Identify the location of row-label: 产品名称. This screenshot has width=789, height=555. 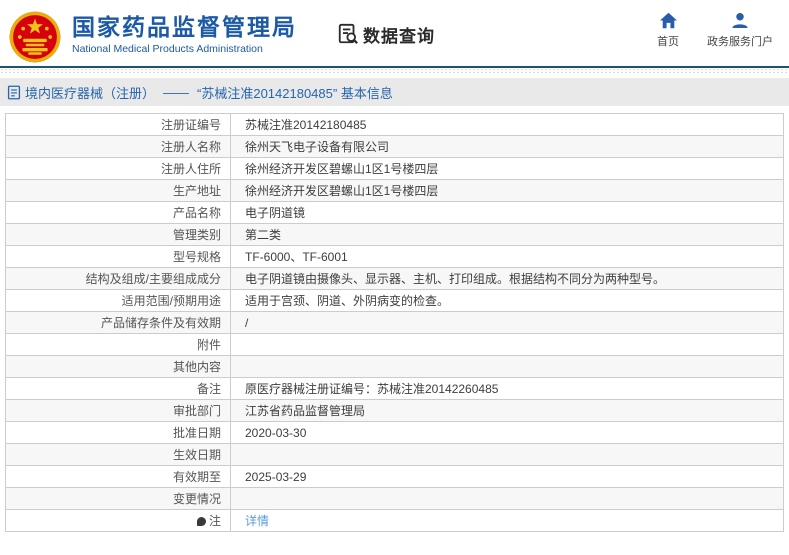
(118, 212).